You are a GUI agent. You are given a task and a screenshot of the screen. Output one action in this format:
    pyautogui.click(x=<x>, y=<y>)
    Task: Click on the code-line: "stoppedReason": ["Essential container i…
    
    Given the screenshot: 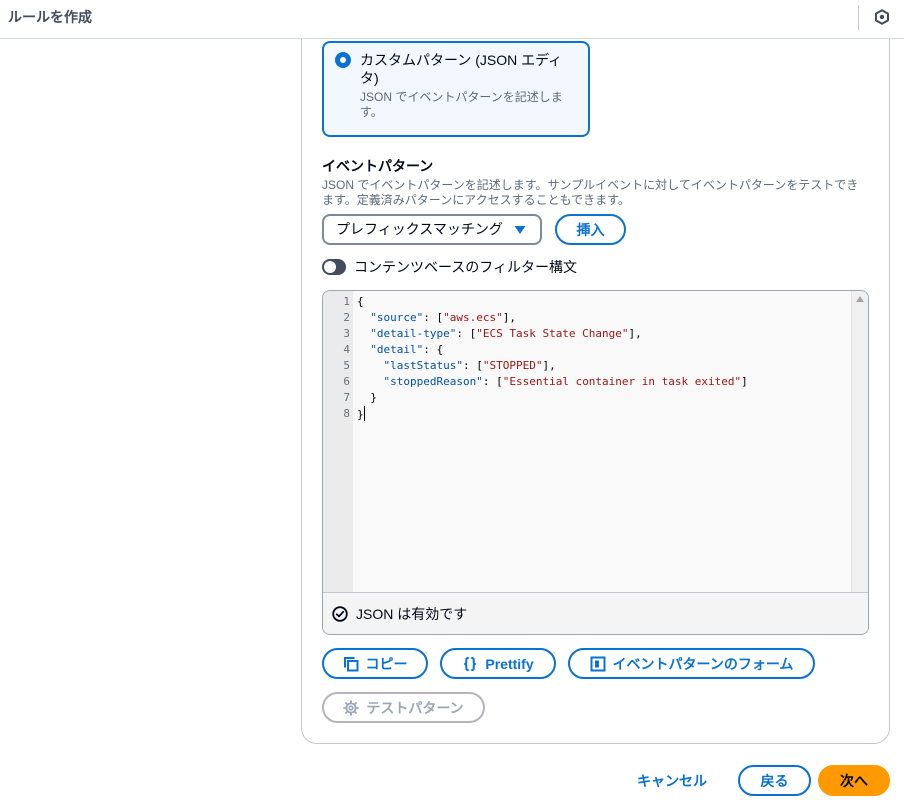 What is the action you would take?
    pyautogui.click(x=604, y=382)
    